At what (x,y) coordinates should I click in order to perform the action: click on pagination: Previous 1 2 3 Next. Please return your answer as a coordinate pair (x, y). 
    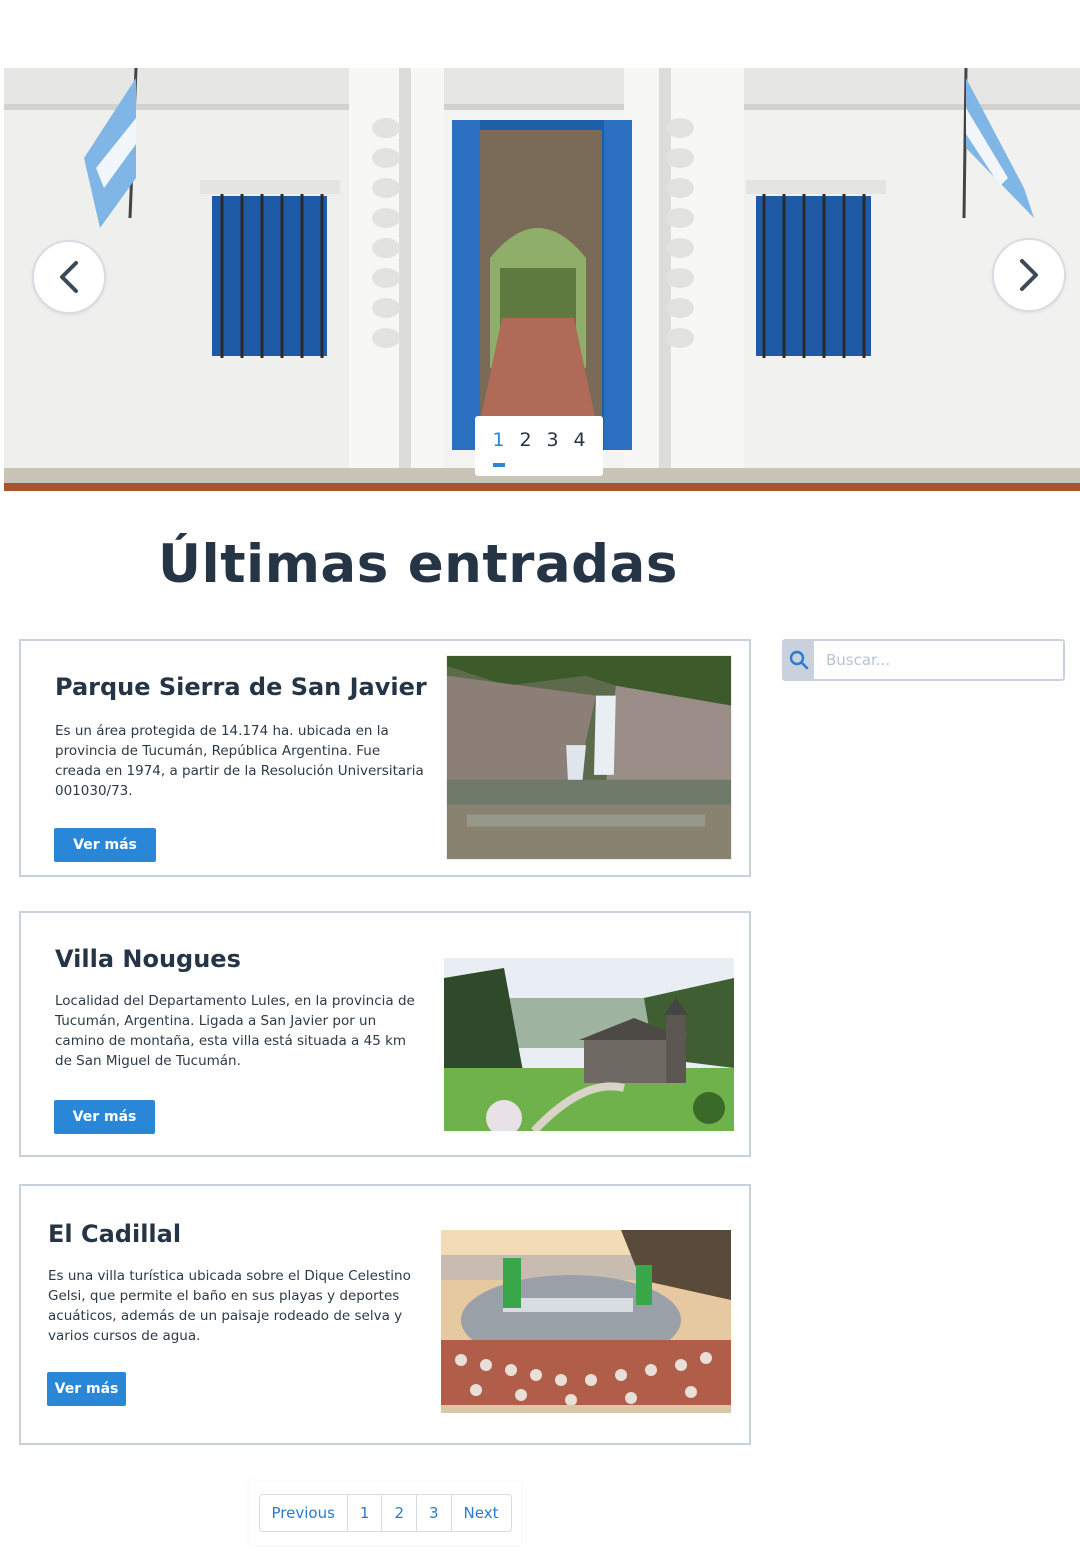
    Looking at the image, I should click on (385, 1513).